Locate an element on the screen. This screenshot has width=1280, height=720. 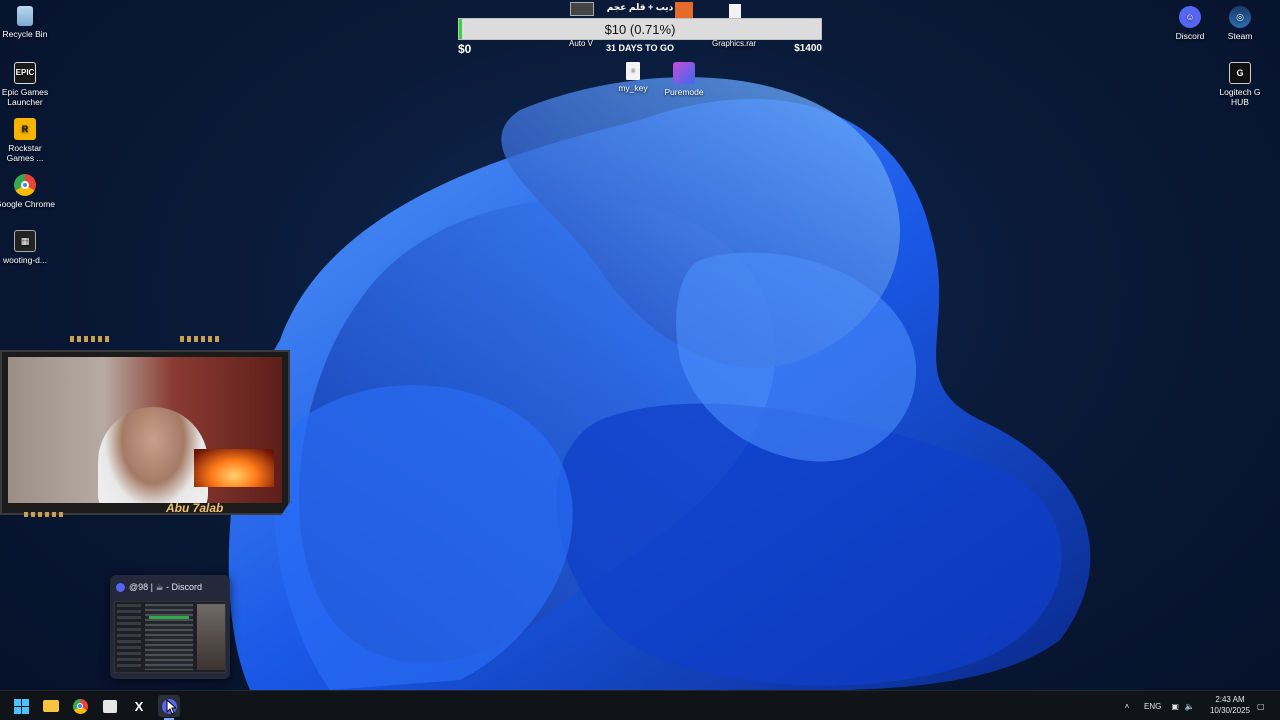
epic-games-icon: EPIC is located at coordinates (25, 73).